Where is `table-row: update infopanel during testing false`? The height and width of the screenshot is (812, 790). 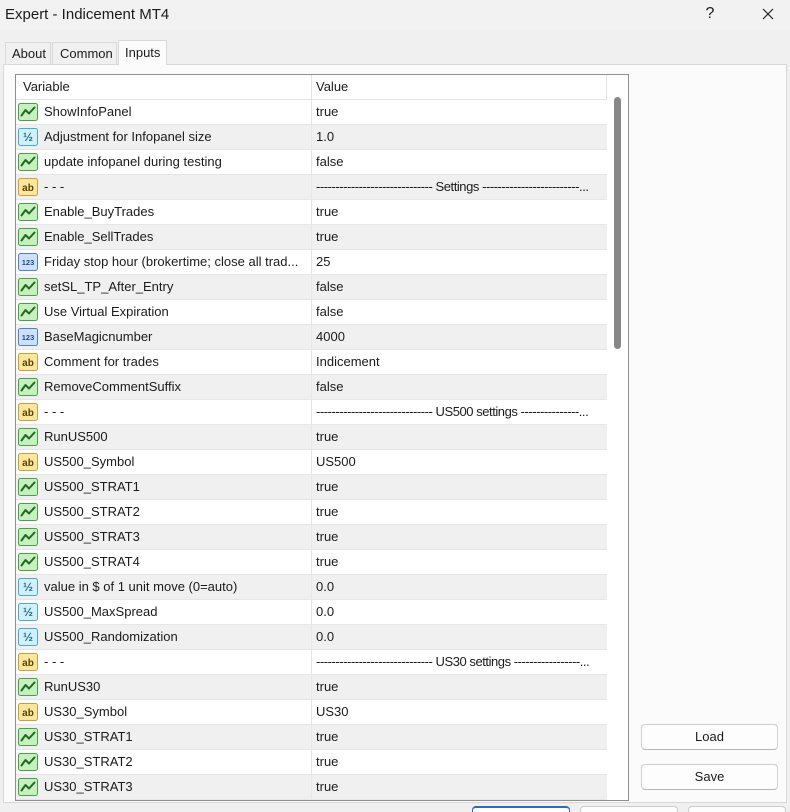 table-row: update infopanel during testing false is located at coordinates (311, 162).